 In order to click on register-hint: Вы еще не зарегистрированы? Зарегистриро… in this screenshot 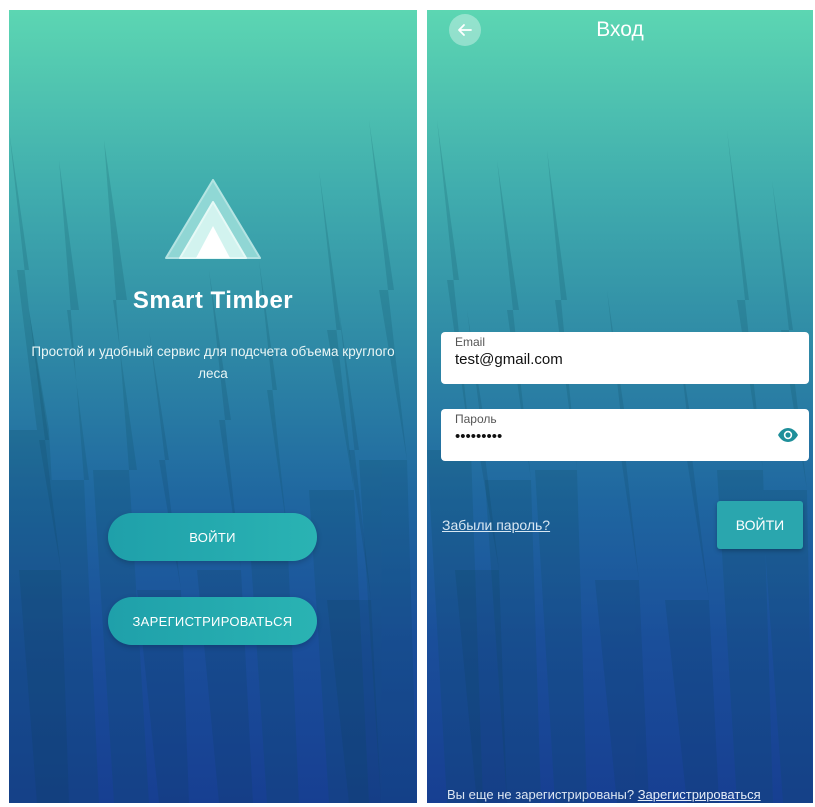, I will do `click(604, 794)`.